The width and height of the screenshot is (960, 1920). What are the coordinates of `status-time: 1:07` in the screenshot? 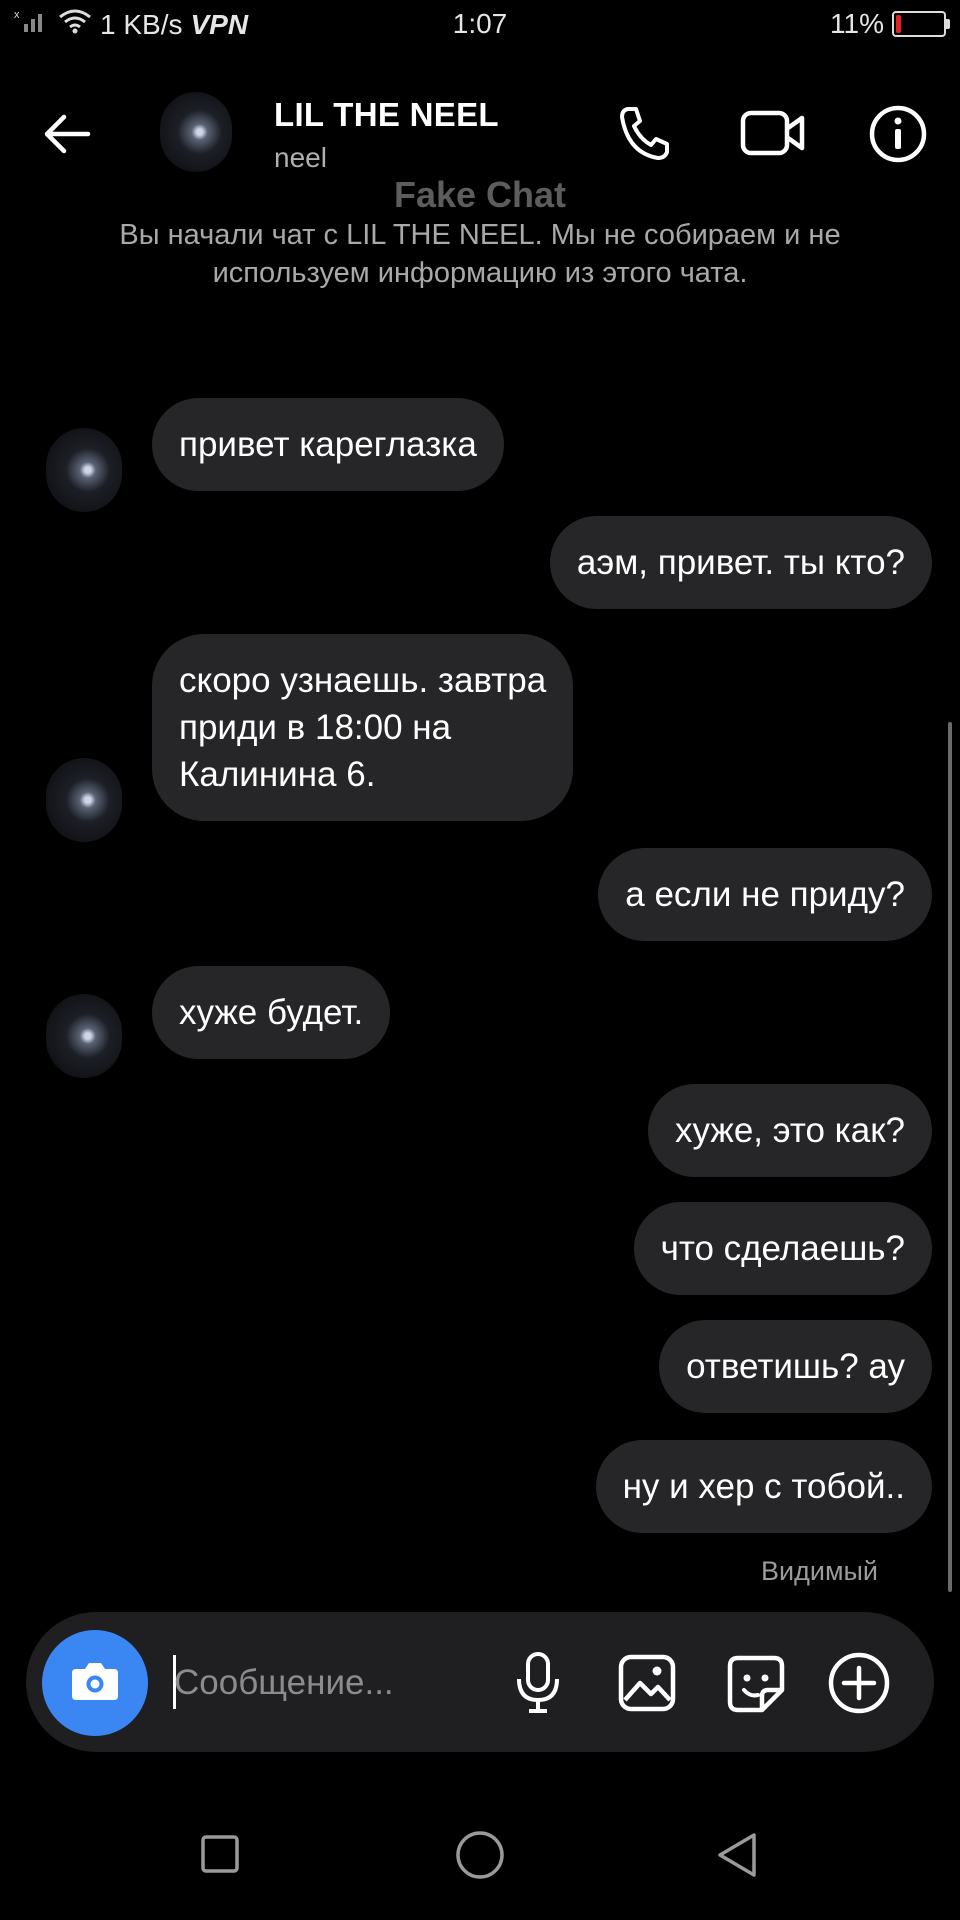 It's located at (480, 23).